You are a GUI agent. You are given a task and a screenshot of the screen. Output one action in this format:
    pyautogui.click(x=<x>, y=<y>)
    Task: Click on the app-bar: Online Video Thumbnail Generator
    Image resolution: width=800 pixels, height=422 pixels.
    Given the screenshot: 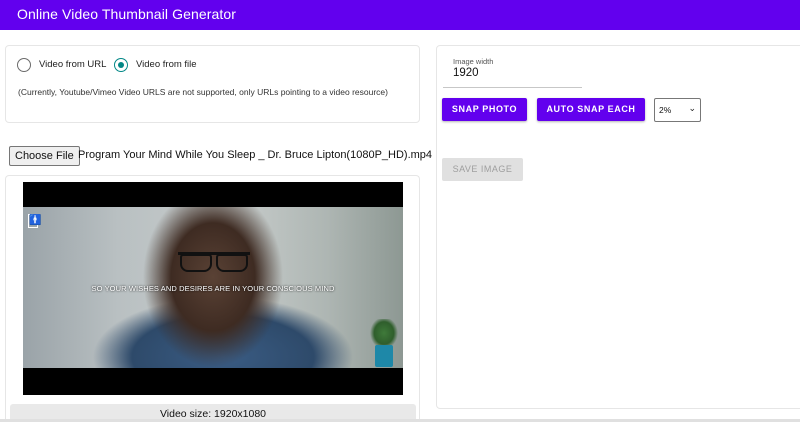 What is the action you would take?
    pyautogui.click(x=400, y=15)
    